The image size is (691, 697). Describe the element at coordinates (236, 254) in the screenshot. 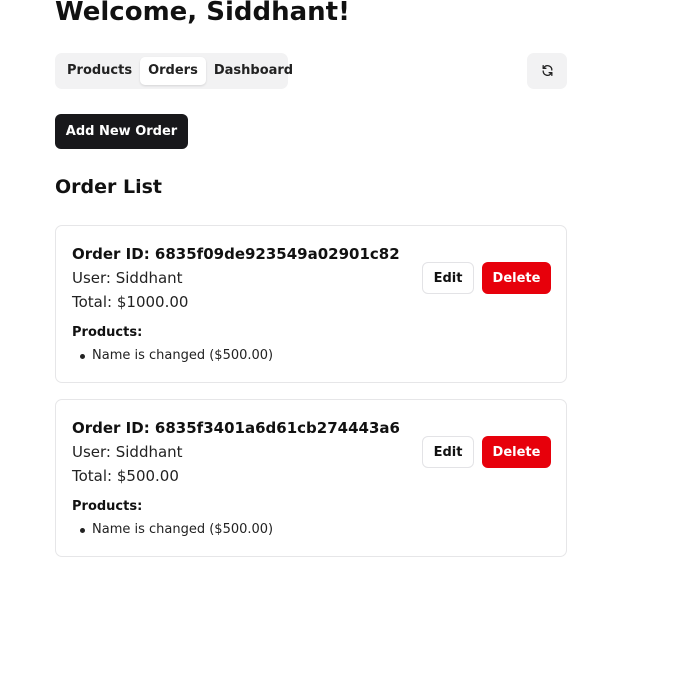

I see `order-id: Order ID: 6835f09de923549a02901c82` at that location.